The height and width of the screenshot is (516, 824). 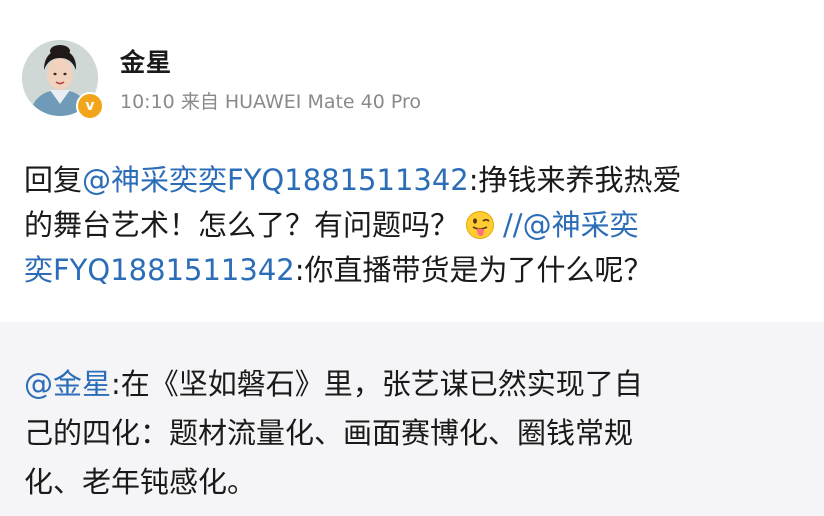 I want to click on mention-link: @神采奕, so click(x=581, y=225).